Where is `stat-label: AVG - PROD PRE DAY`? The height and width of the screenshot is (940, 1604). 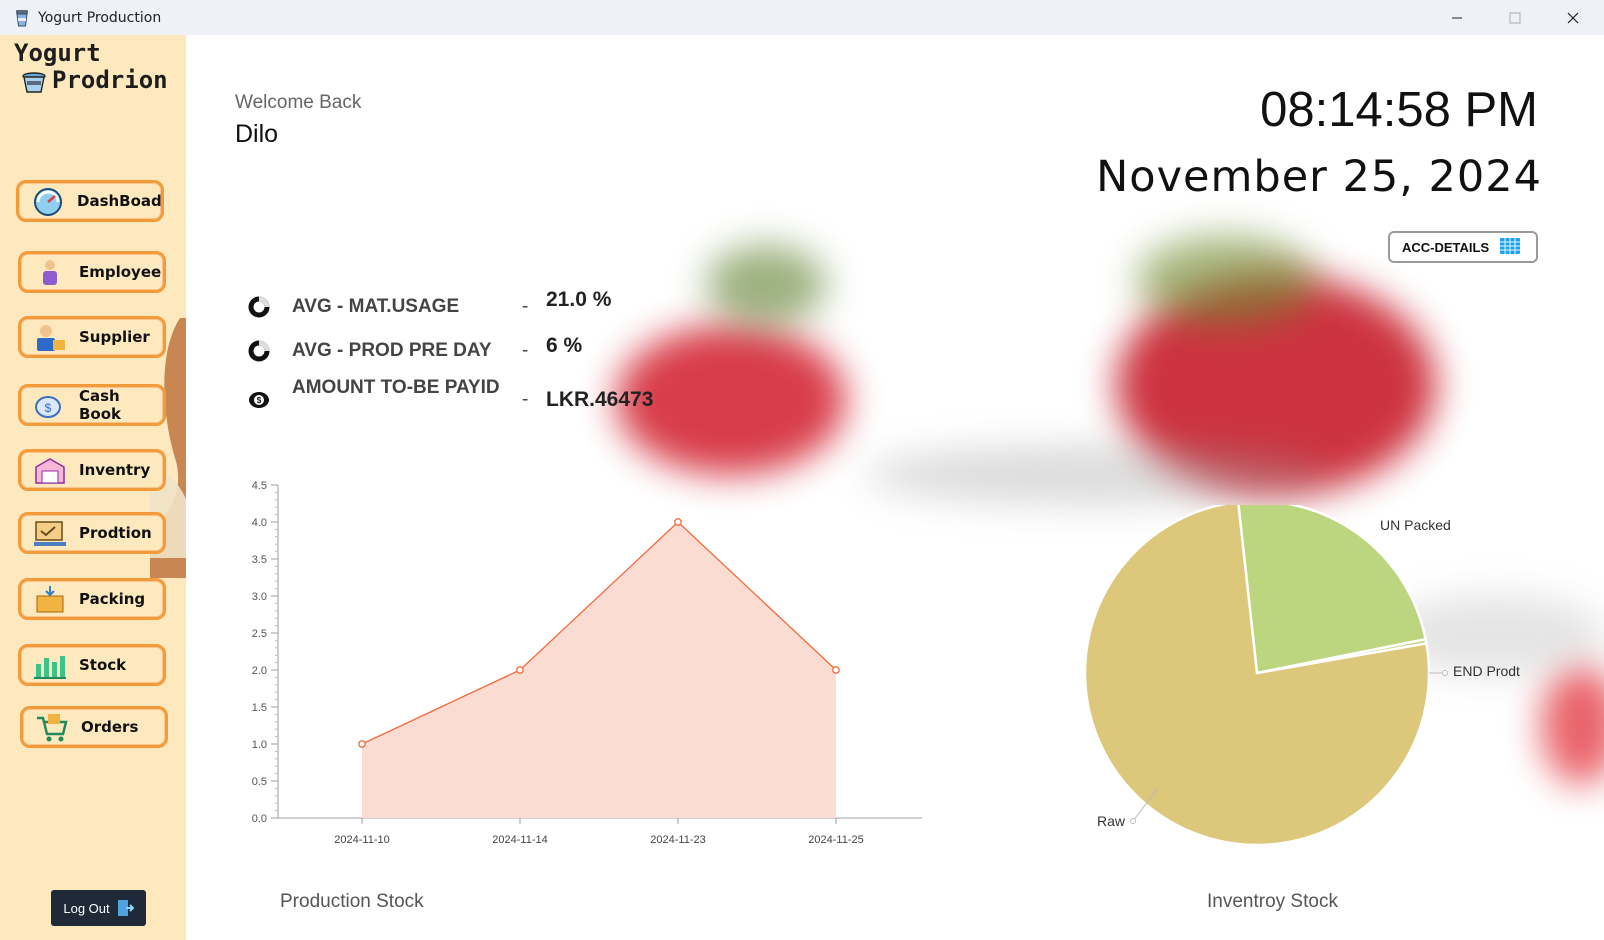
stat-label: AVG - PROD PRE DAY is located at coordinates (392, 350).